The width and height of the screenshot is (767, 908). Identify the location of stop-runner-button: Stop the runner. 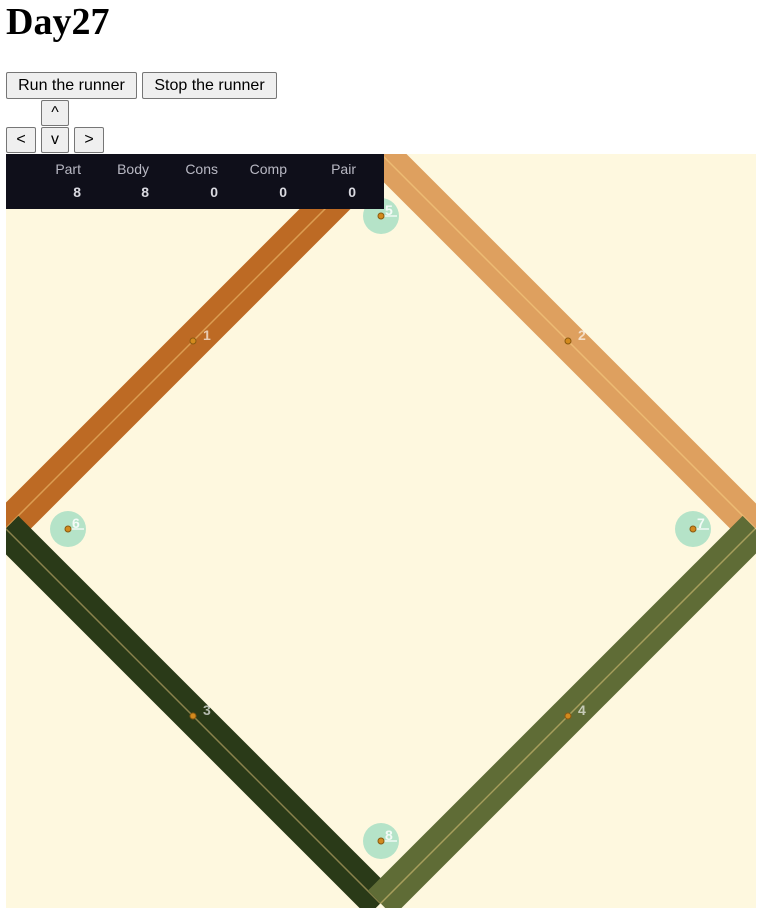
(209, 85).